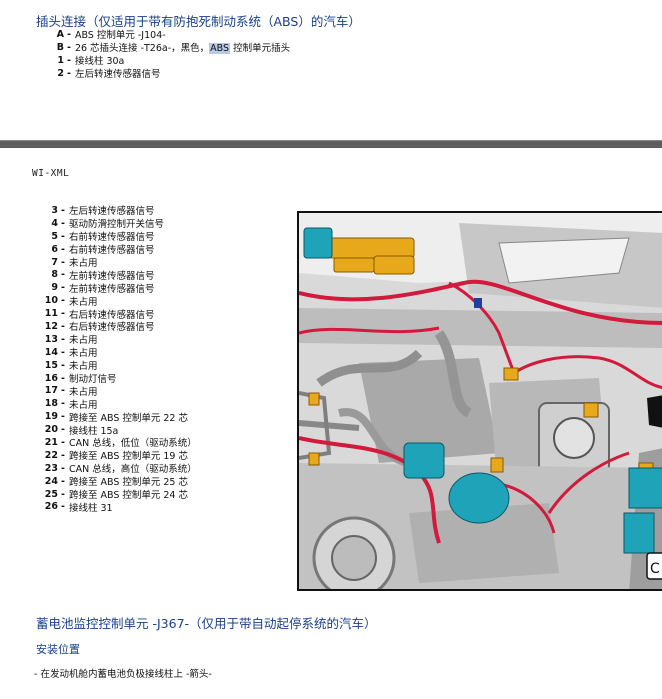  Describe the element at coordinates (99, 62) in the screenshot. I see `connector-item-text: 接线柱 30a` at that location.